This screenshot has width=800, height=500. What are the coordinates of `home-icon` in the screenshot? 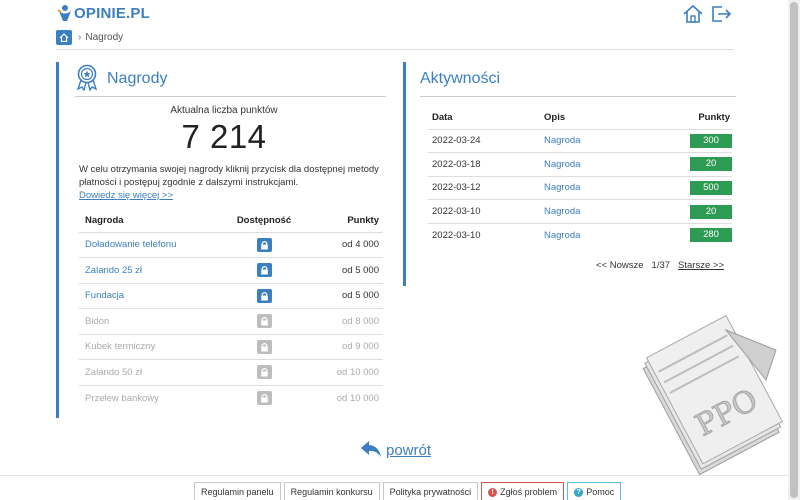 It's located at (693, 14).